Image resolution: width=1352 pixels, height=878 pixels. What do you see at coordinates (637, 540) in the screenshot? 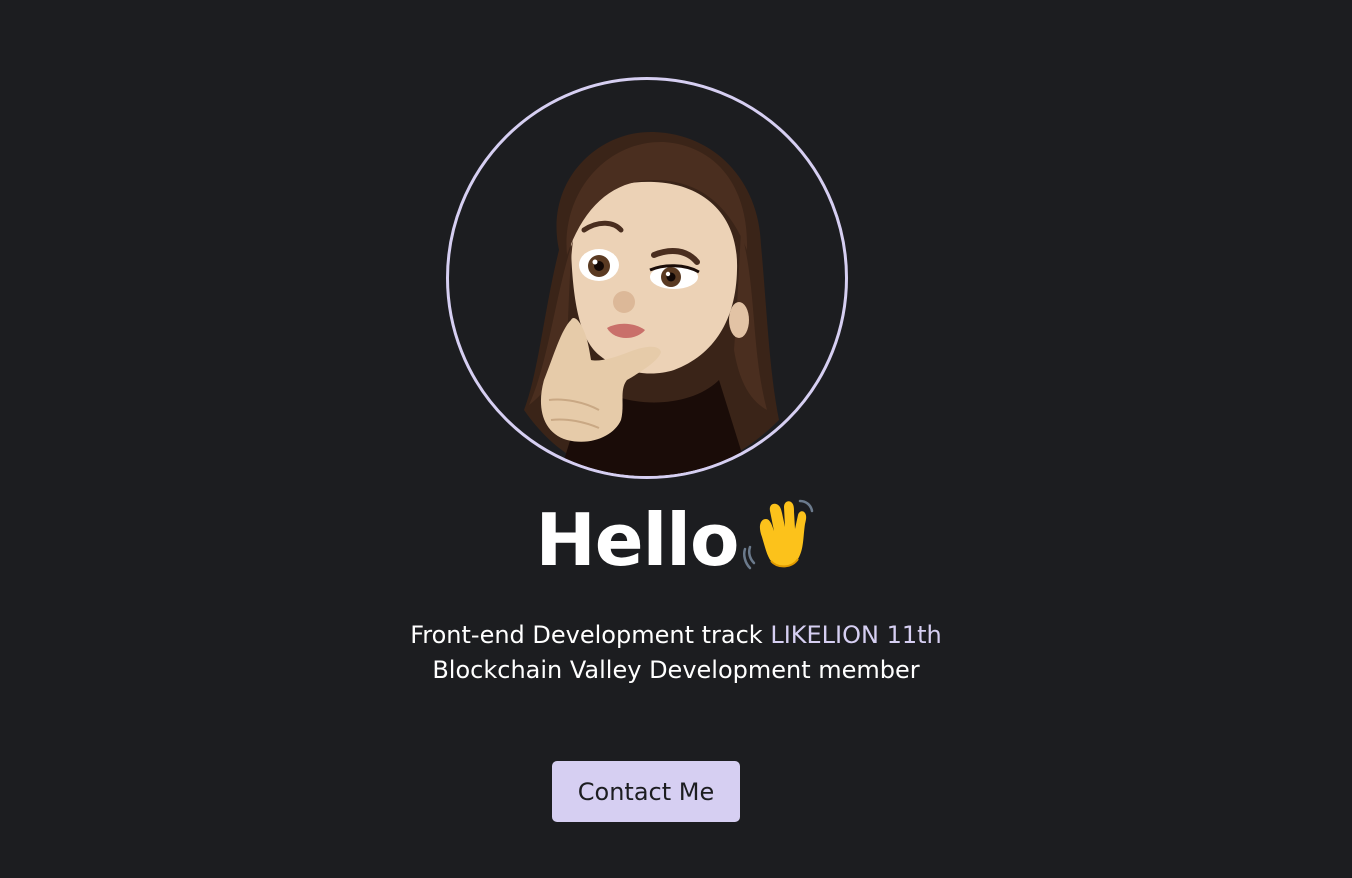
I see `greeting-text: Hello` at bounding box center [637, 540].